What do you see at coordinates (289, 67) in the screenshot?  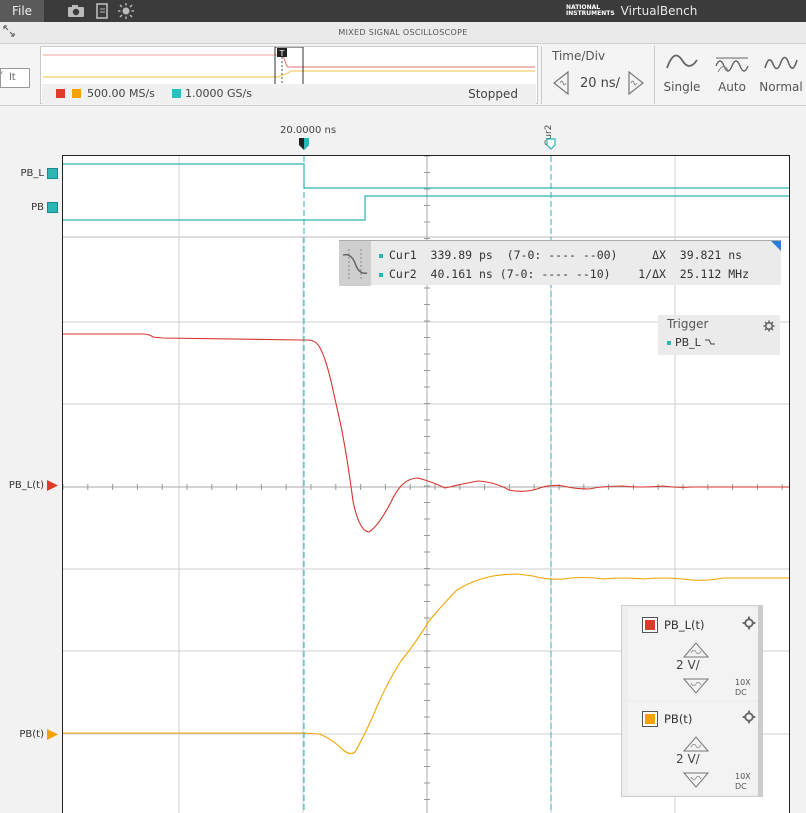 I see `overview-waveforms: T` at bounding box center [289, 67].